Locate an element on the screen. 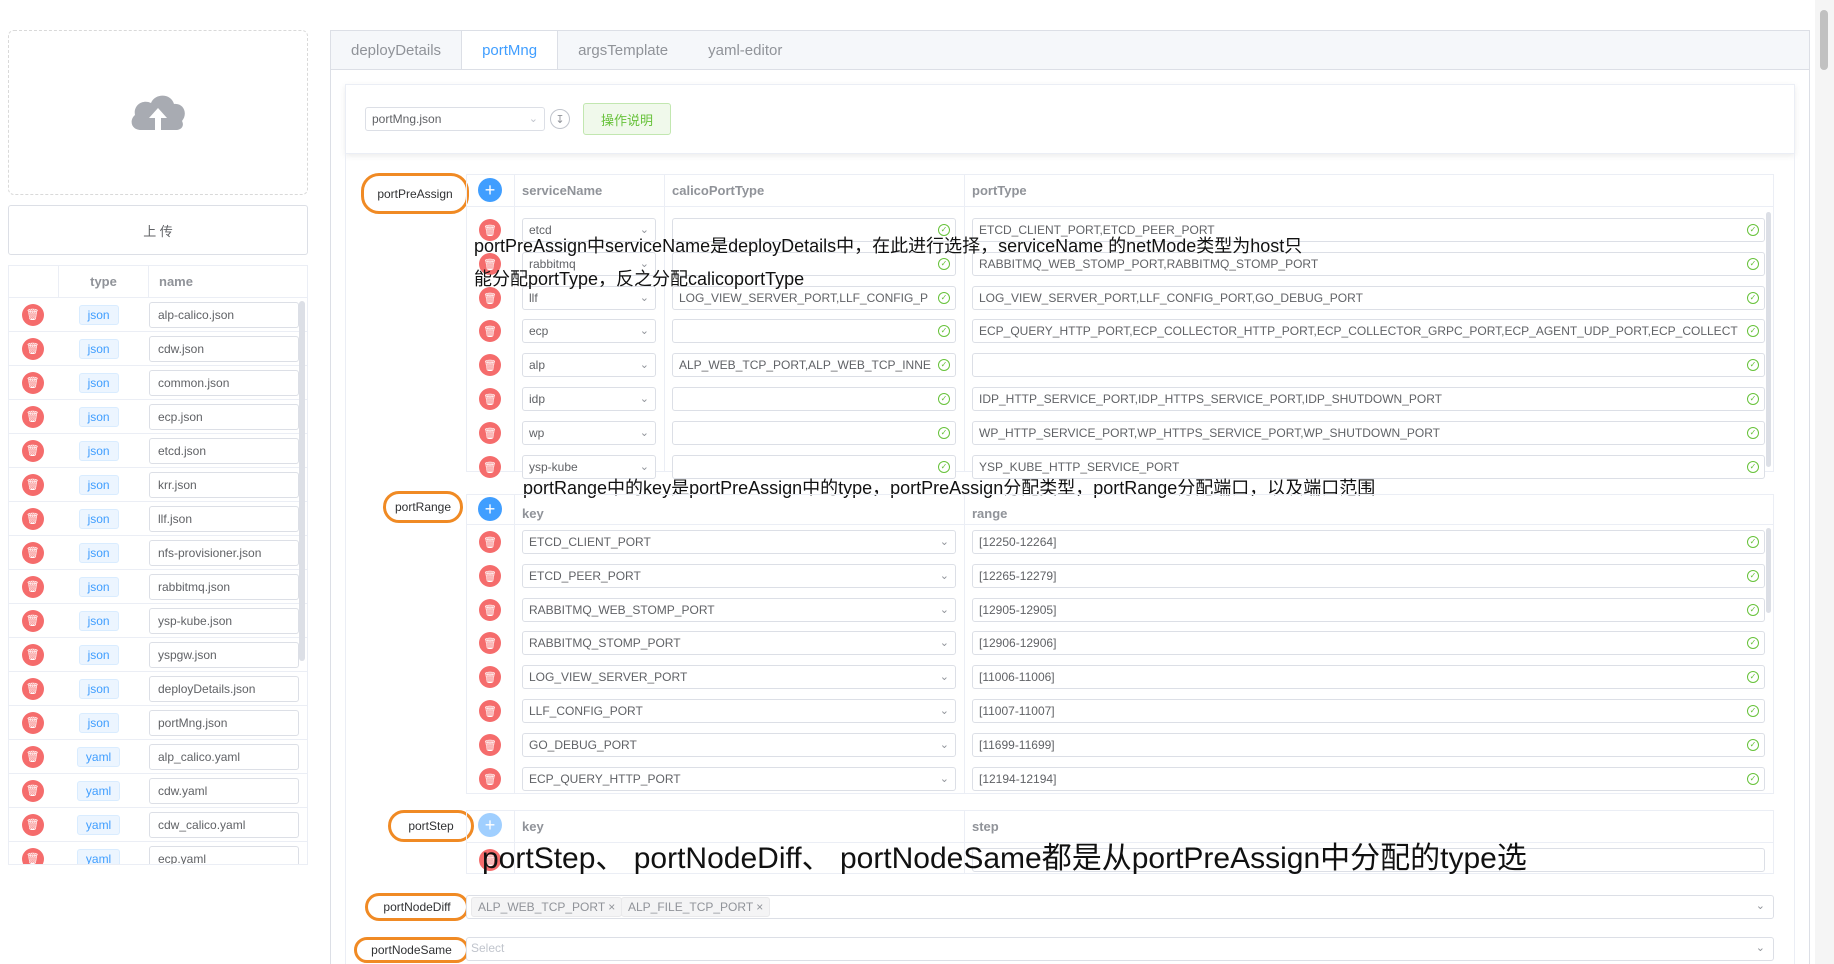 The height and width of the screenshot is (964, 1834). upload-dropzone is located at coordinates (158, 112).